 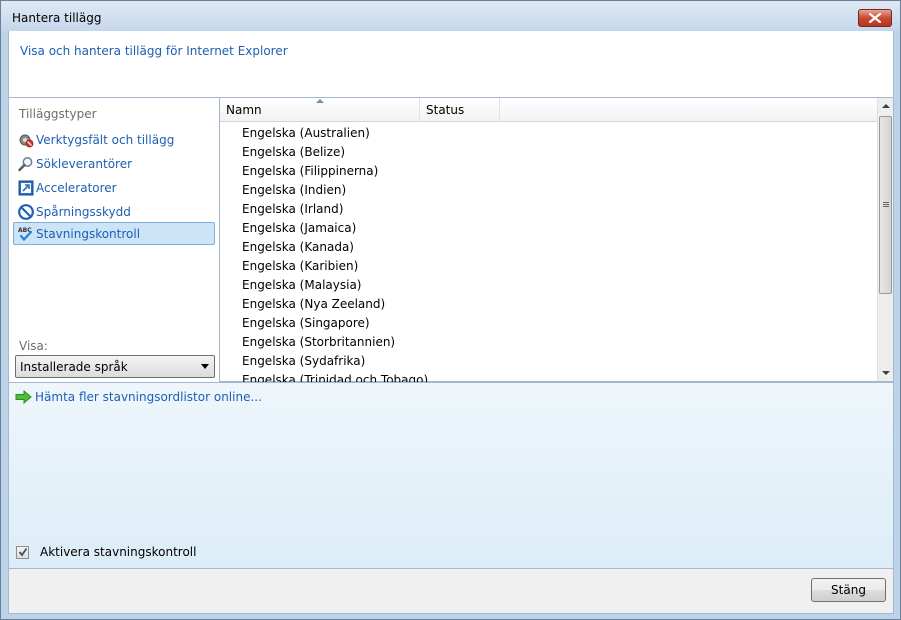 I want to click on list-scrollbar, so click(x=885, y=239).